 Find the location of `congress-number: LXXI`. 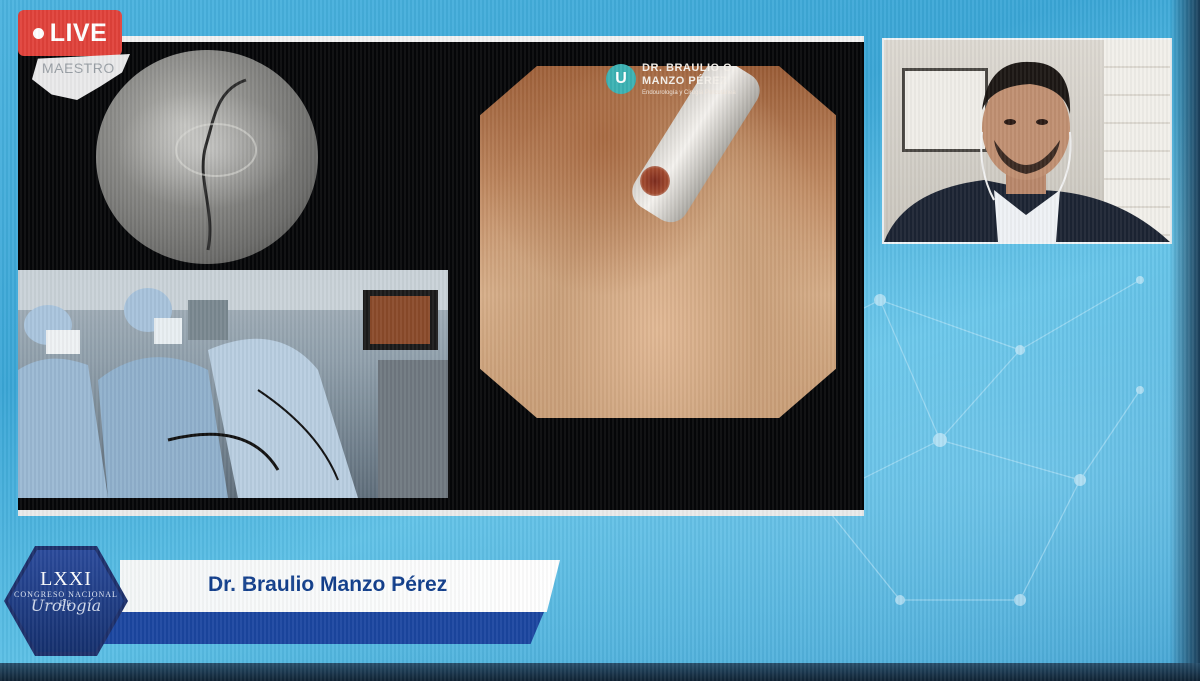

congress-number: LXXI is located at coordinates (66, 579).